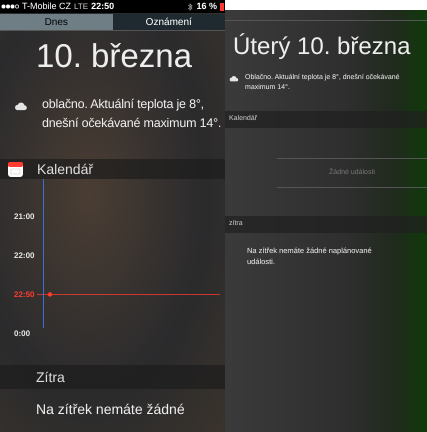 This screenshot has height=432, width=427. What do you see at coordinates (114, 56) in the screenshot?
I see `date-heading: 10. března` at bounding box center [114, 56].